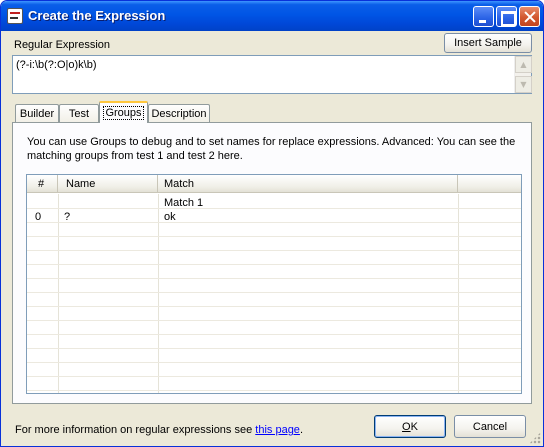 The width and height of the screenshot is (544, 447). Describe the element at coordinates (406, 426) in the screenshot. I see `ok-accelerator: O` at that location.